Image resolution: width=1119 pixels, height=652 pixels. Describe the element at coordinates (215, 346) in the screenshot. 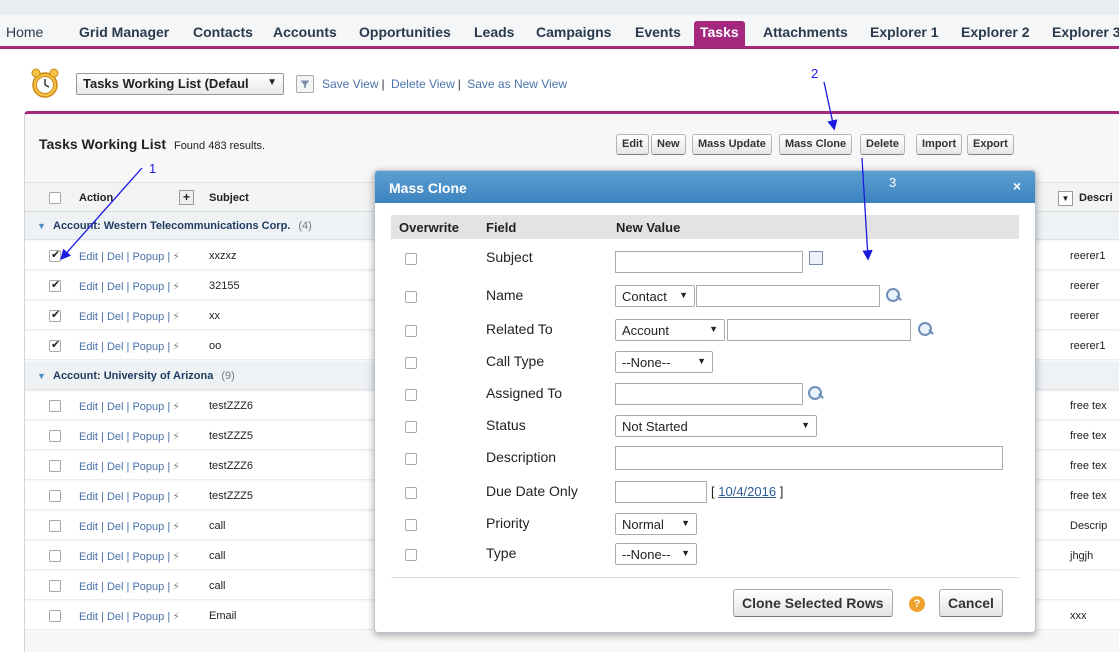

I see `row-subject: oo` at that location.